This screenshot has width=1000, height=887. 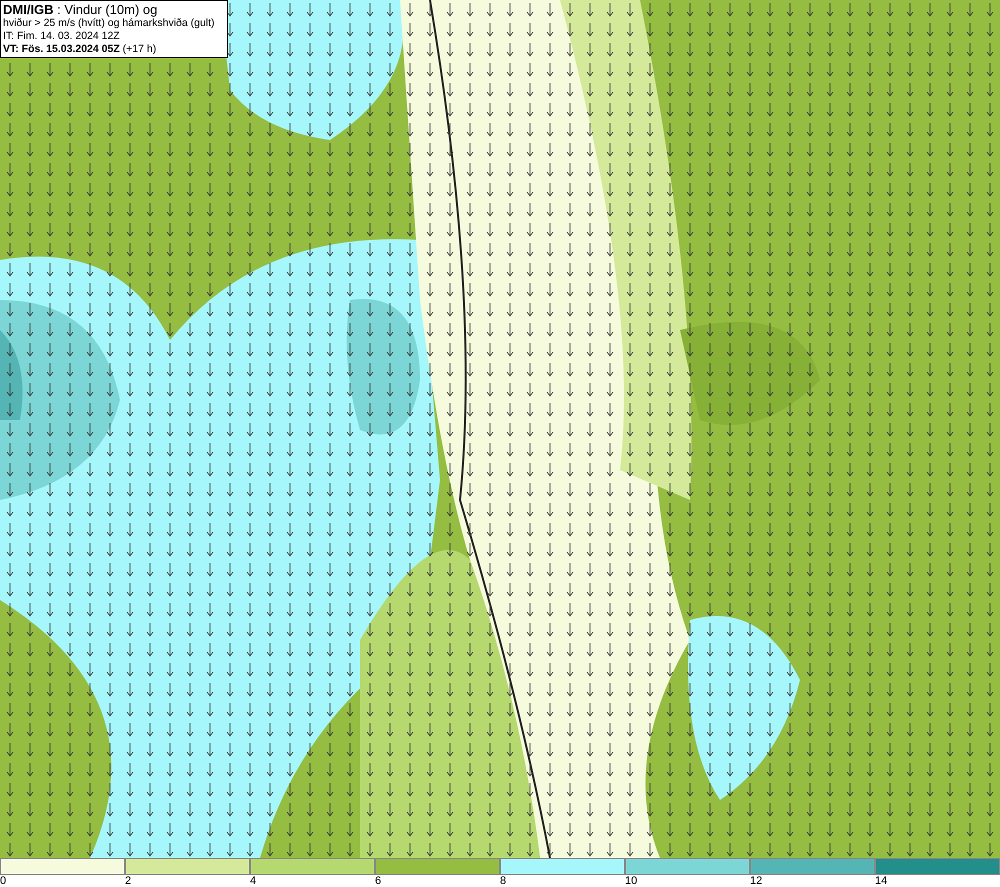 I want to click on legend-label: 10, so click(x=631, y=881).